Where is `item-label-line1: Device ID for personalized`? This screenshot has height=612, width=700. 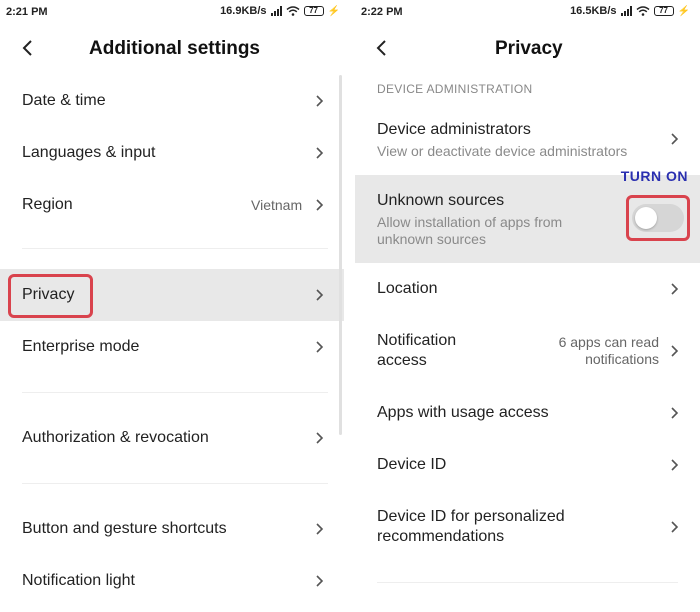 item-label-line1: Device ID for personalized is located at coordinates (471, 516).